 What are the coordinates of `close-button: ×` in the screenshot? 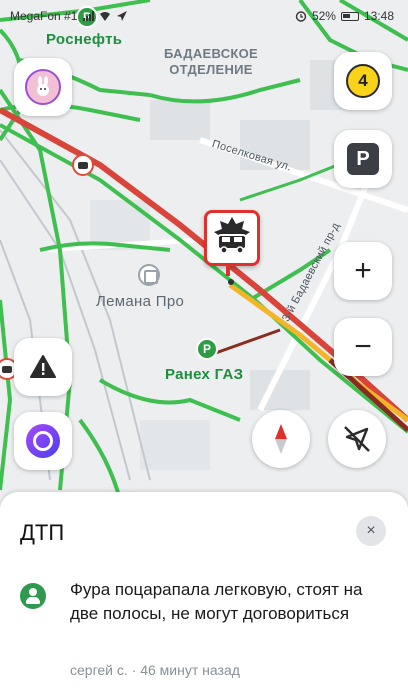 It's located at (371, 531).